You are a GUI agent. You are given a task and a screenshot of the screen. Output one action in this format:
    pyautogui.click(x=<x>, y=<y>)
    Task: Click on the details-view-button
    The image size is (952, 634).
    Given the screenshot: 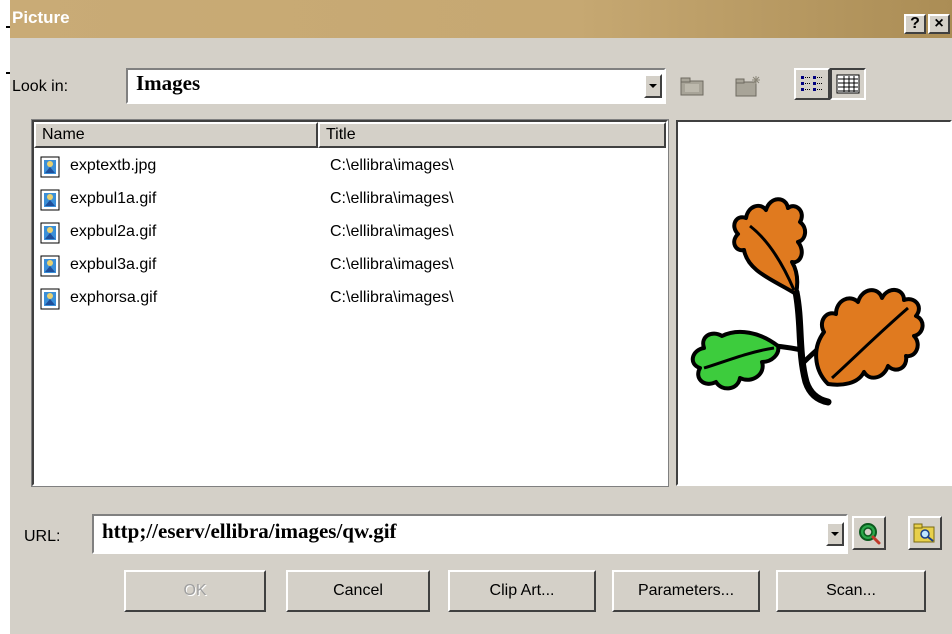 What is the action you would take?
    pyautogui.click(x=848, y=84)
    